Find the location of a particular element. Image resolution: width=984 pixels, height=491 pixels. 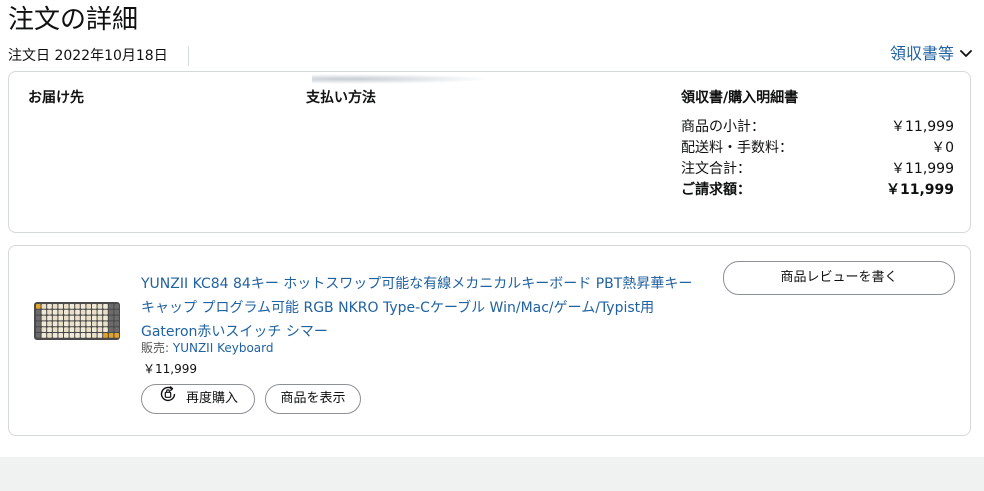

seller-line: 販売: YUNZII Keyboard is located at coordinates (207, 348).